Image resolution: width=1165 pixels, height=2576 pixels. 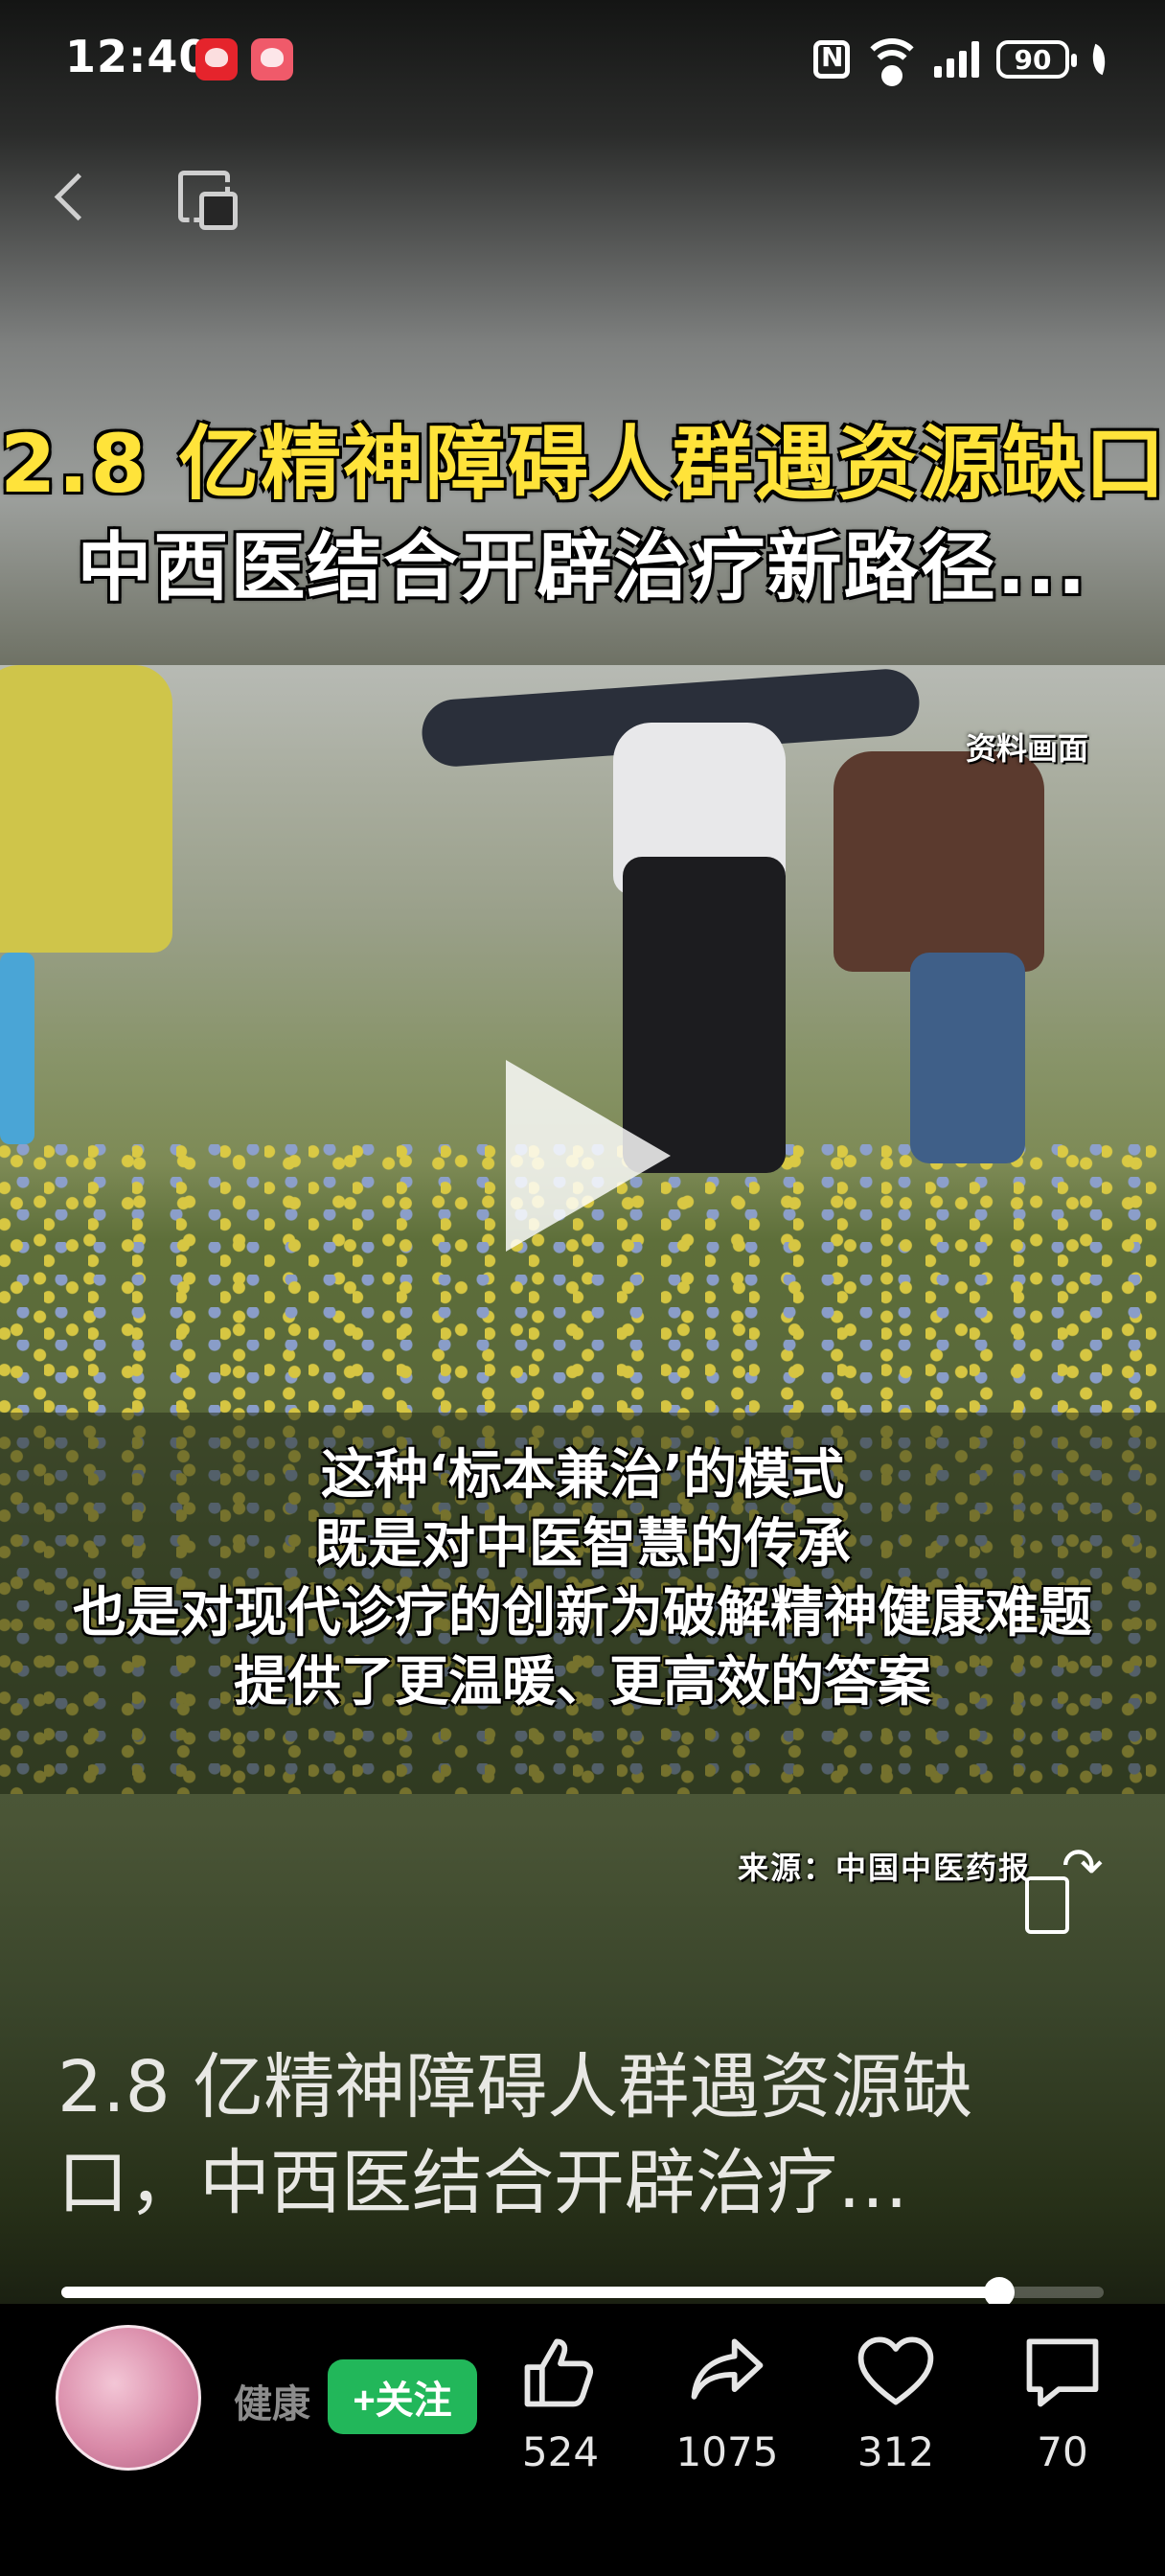 What do you see at coordinates (885, 1868) in the screenshot?
I see `source-credit: 来源：中国中医药报` at bounding box center [885, 1868].